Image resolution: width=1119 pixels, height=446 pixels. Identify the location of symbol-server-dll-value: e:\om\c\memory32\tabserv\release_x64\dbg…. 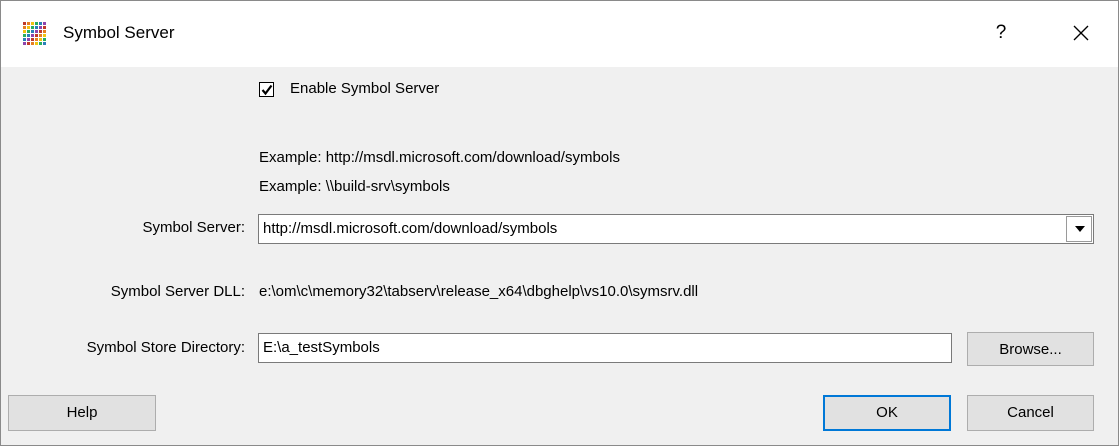
(479, 291).